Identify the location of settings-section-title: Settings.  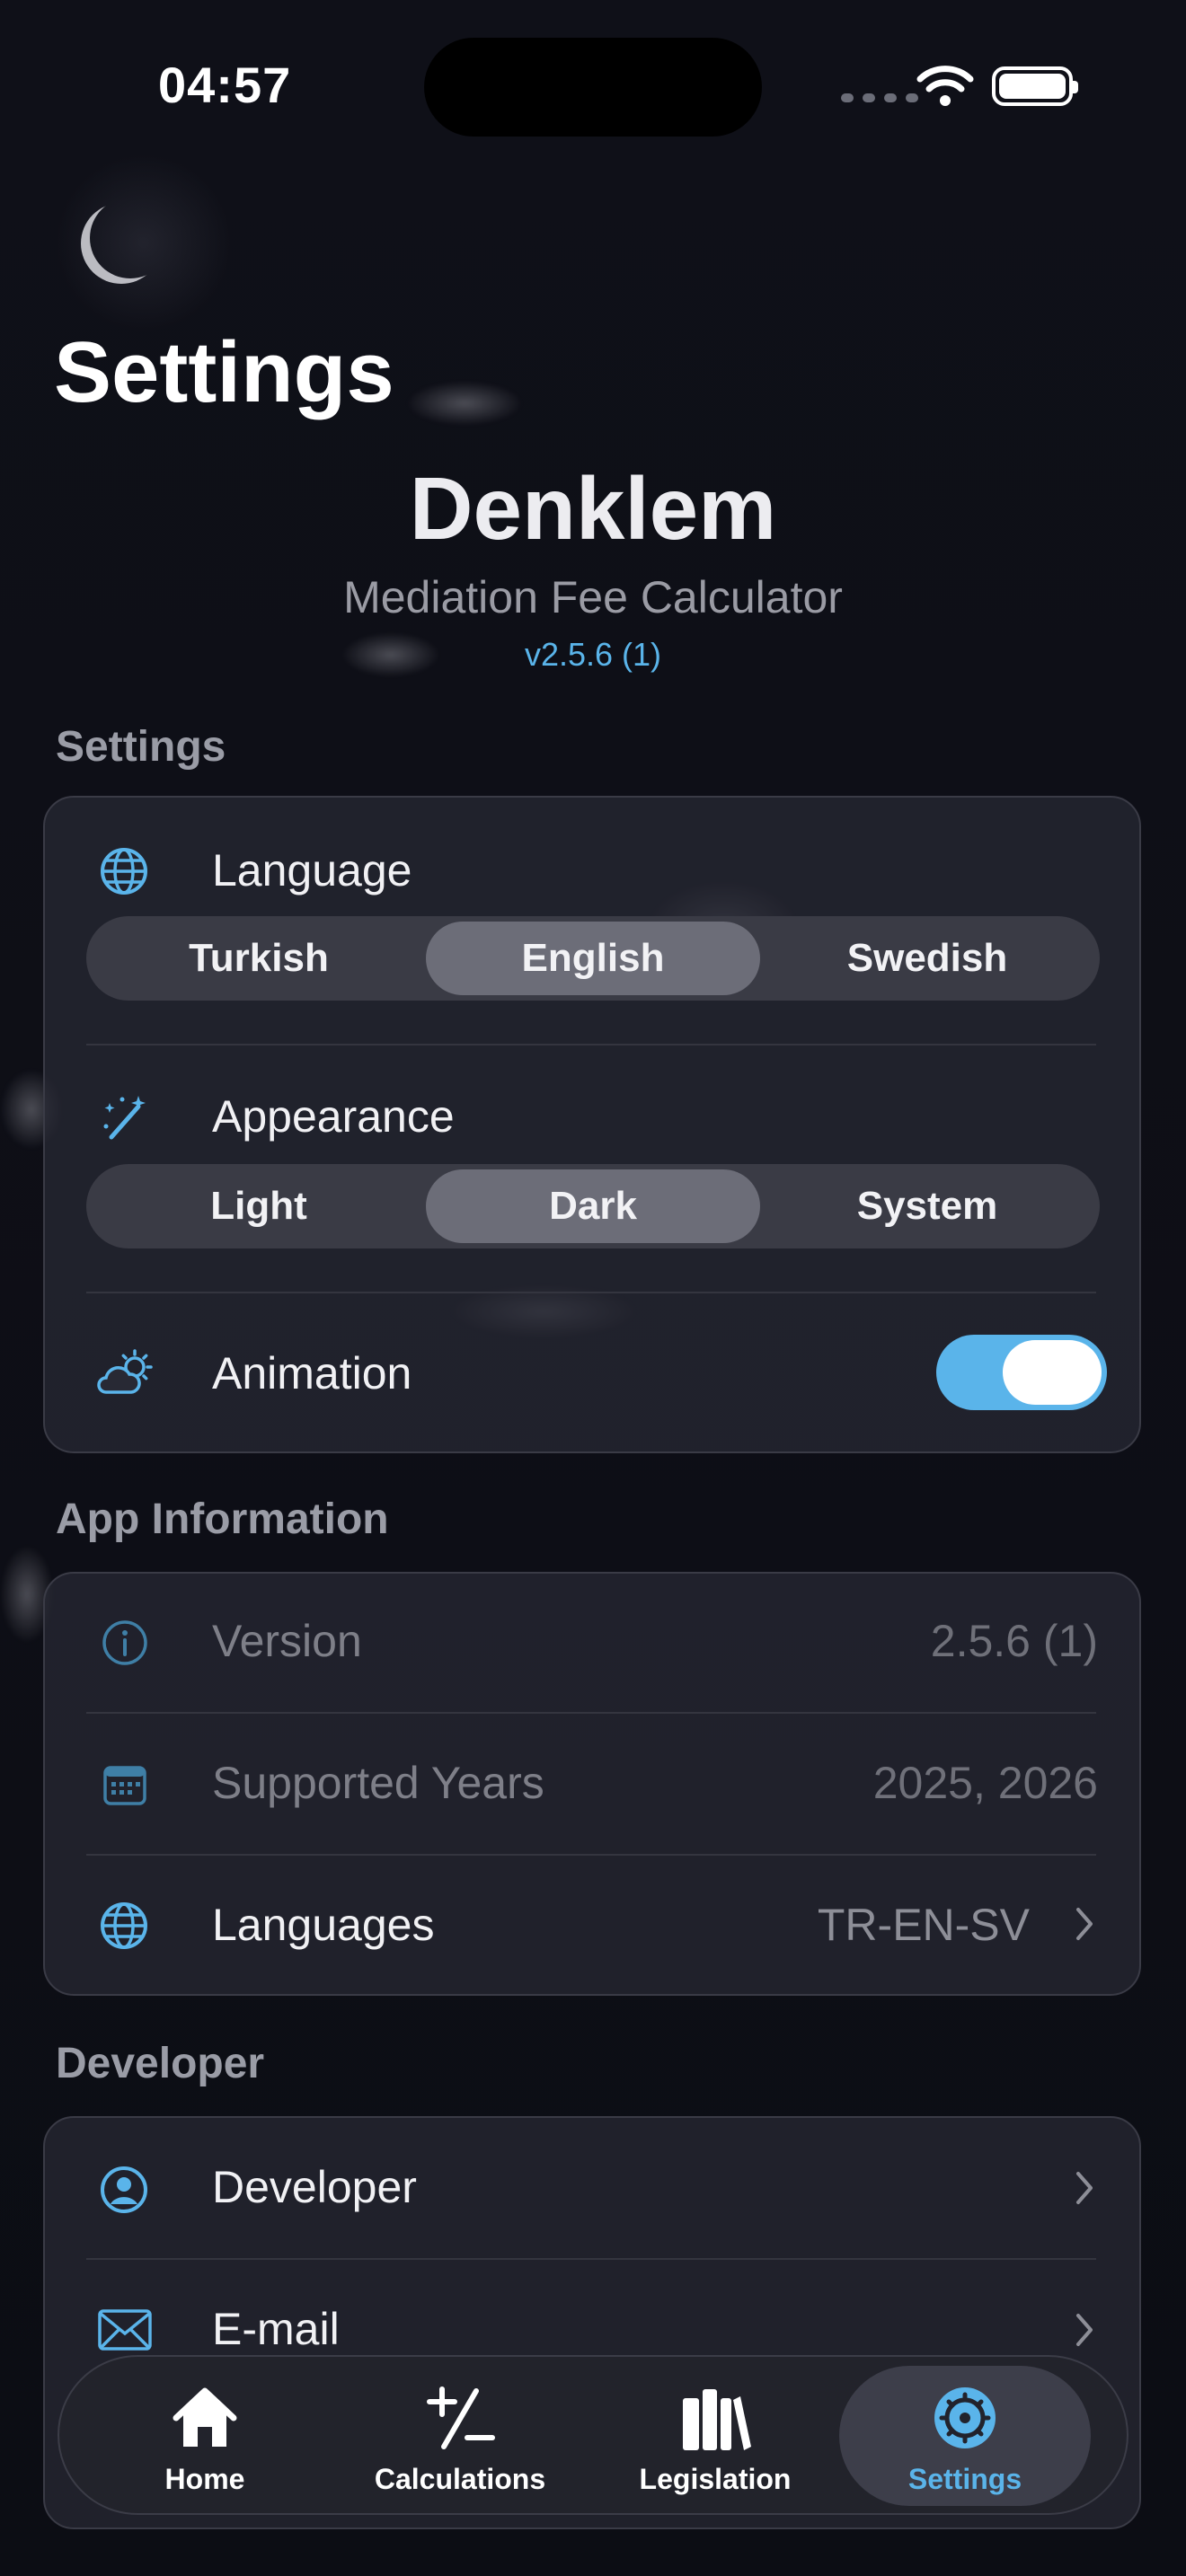
(141, 747).